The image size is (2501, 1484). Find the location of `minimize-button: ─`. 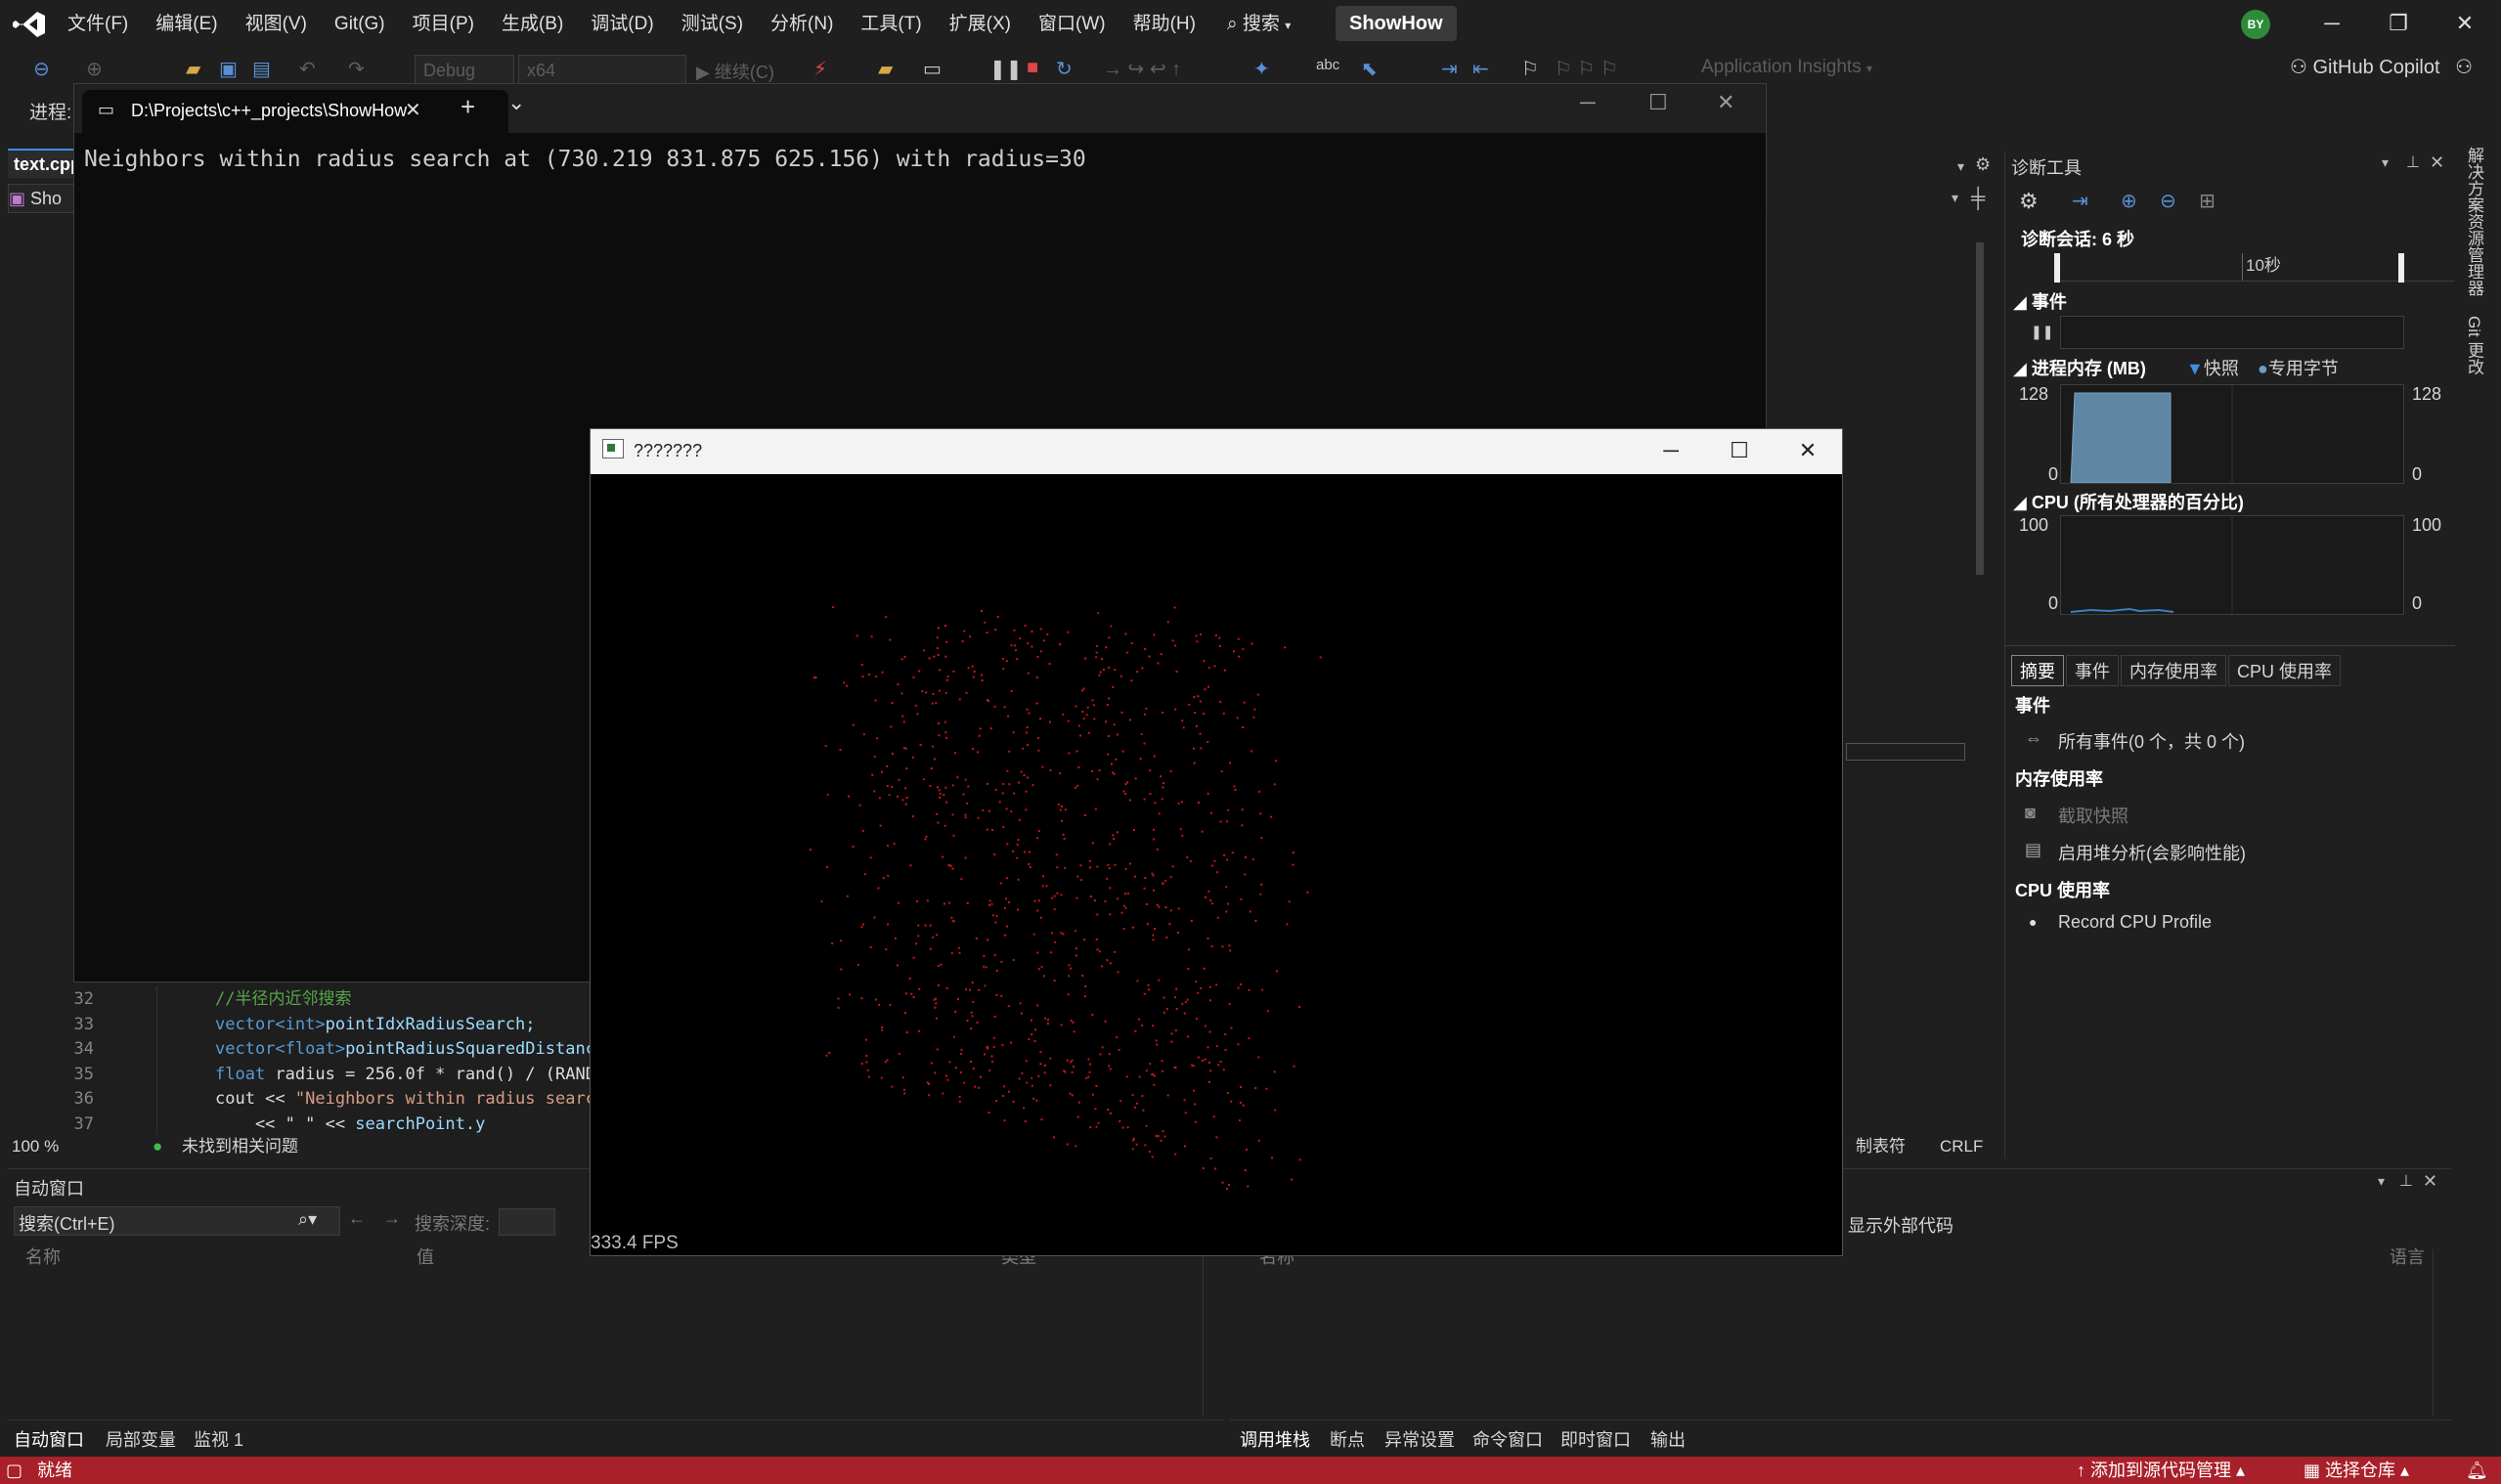

minimize-button: ─ is located at coordinates (2332, 24).